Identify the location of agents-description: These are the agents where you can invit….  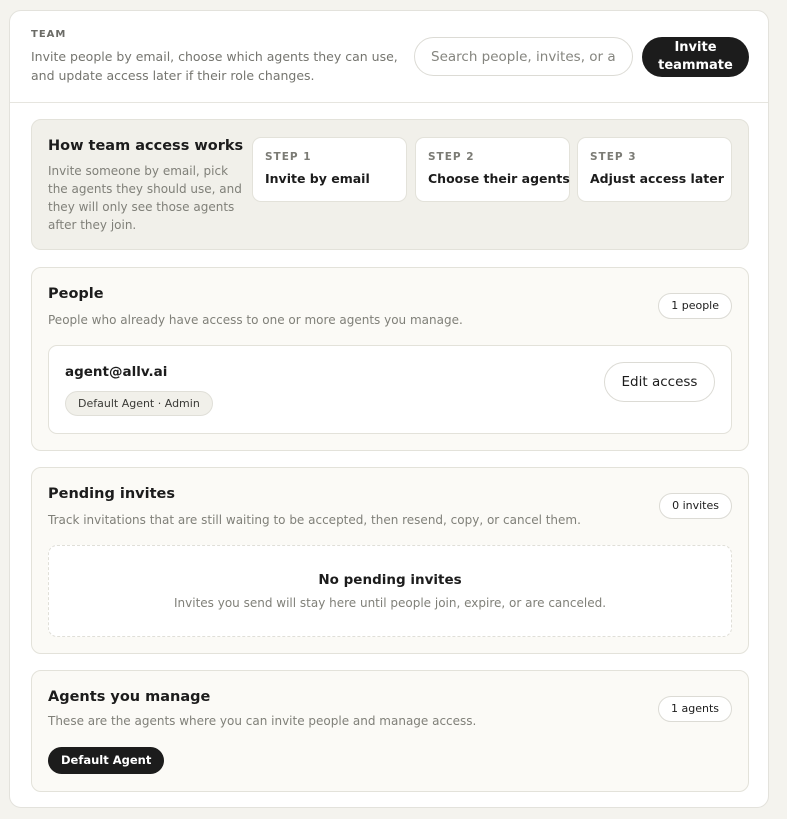
(262, 721).